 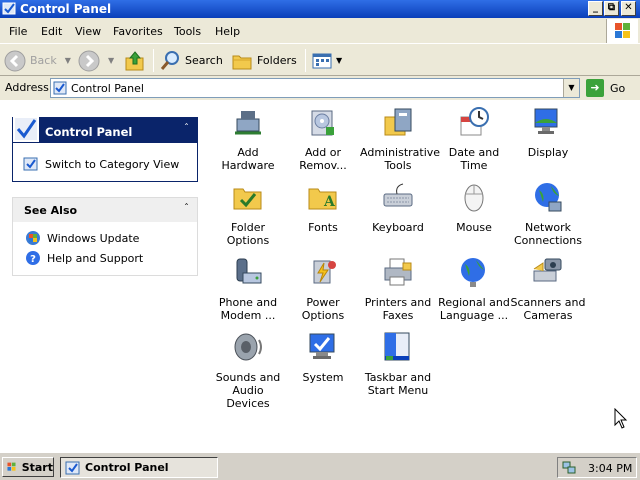 I want to click on back-button: Back ▼, so click(x=37, y=60).